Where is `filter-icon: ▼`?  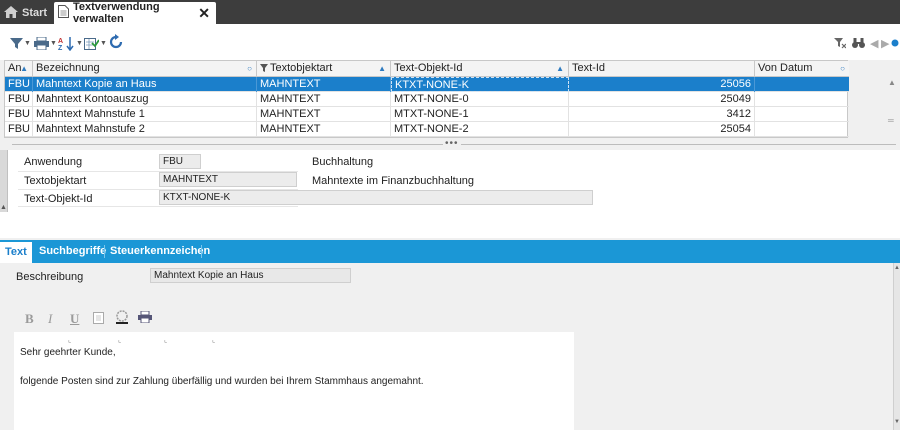
filter-icon: ▼ is located at coordinates (20, 43).